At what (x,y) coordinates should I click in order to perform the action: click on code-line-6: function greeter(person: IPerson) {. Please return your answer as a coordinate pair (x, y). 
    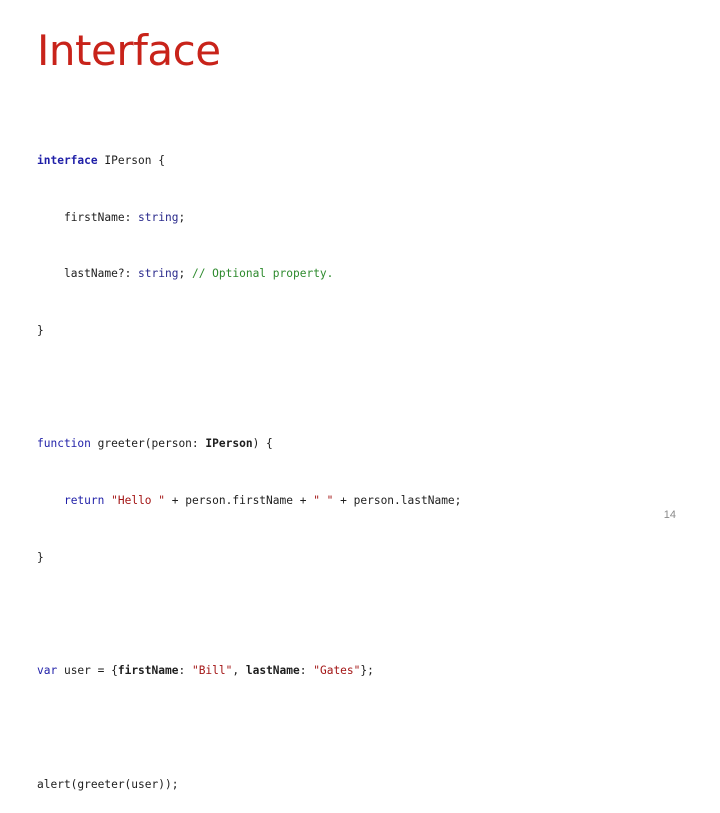
    Looking at the image, I should click on (249, 444).